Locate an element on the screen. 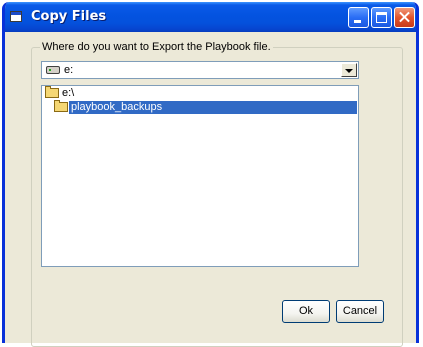 The width and height of the screenshot is (423, 347). close-icon is located at coordinates (404, 17).